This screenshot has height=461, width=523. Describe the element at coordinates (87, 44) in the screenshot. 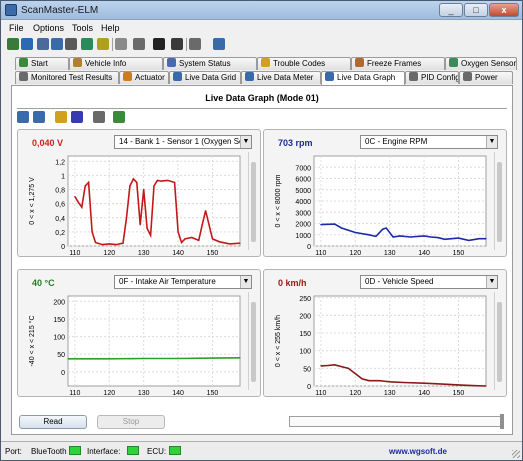

I see `trash-icon` at that location.